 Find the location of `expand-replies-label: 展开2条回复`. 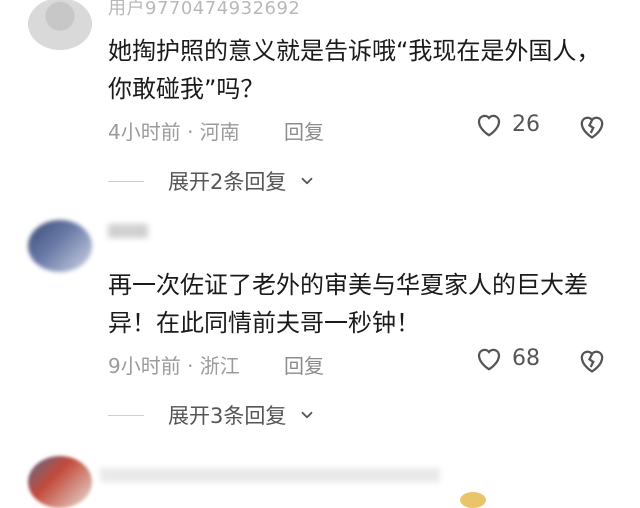

expand-replies-label: 展开2条回复 is located at coordinates (227, 182).